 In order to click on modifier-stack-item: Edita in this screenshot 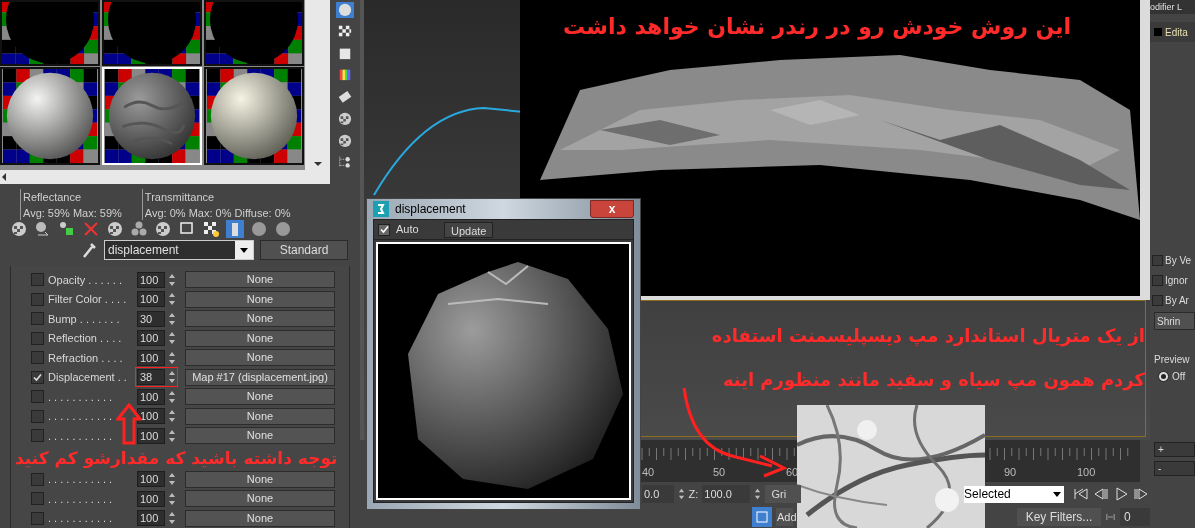, I will do `click(1172, 32)`.